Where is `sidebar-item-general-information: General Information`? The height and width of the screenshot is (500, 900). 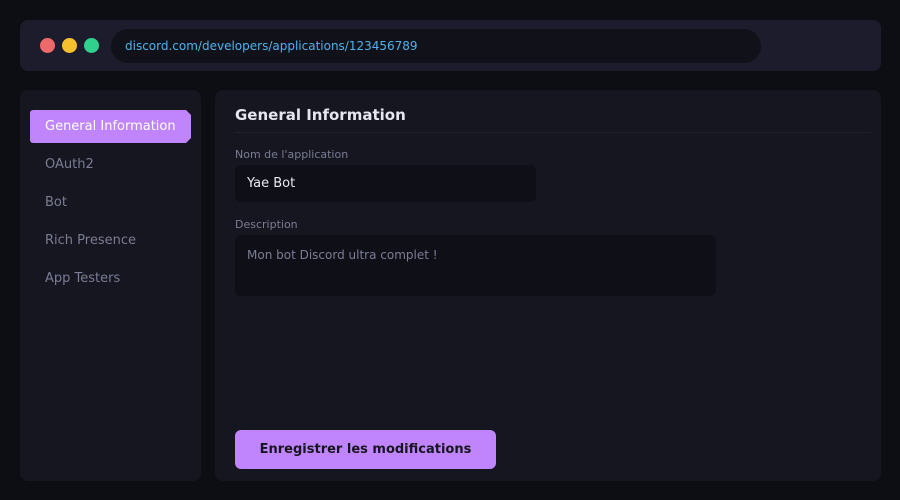 sidebar-item-general-information: General Information is located at coordinates (110, 126).